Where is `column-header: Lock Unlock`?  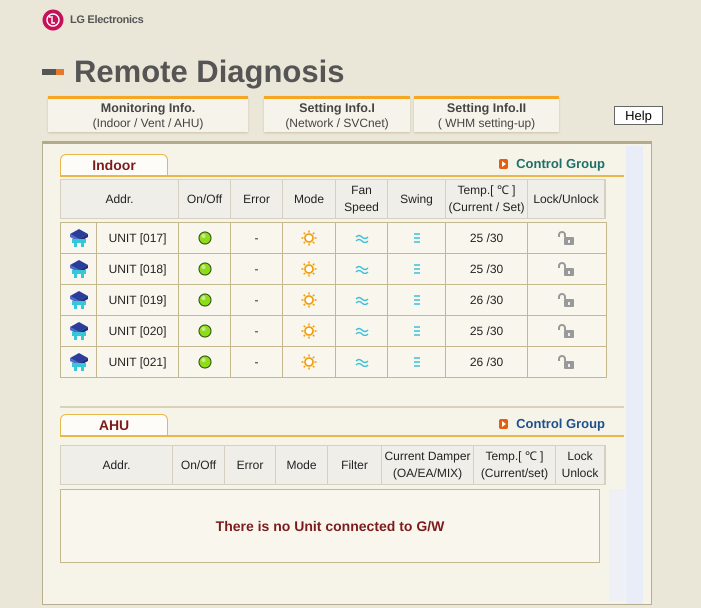
column-header: Lock Unlock is located at coordinates (580, 465).